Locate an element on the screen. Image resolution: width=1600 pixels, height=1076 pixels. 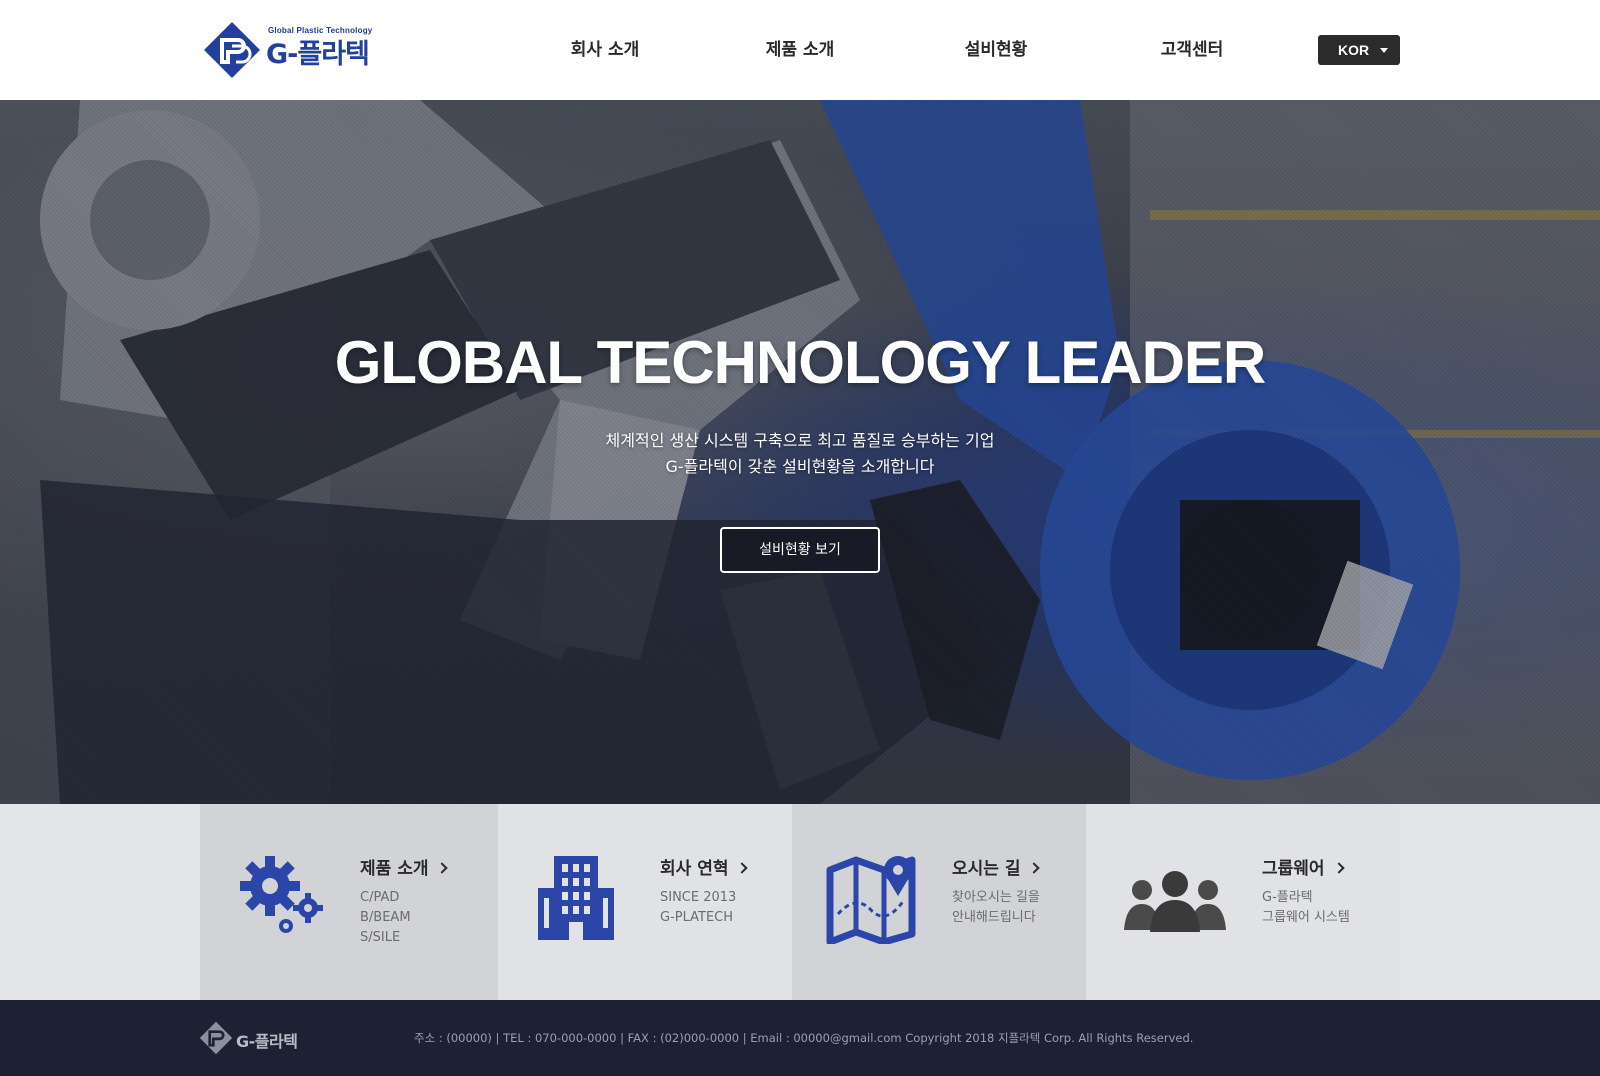
quick-link-groupware: 그룹웨어 G-플라텍 그룹웨어 시스템 is located at coordinates (1243, 902).